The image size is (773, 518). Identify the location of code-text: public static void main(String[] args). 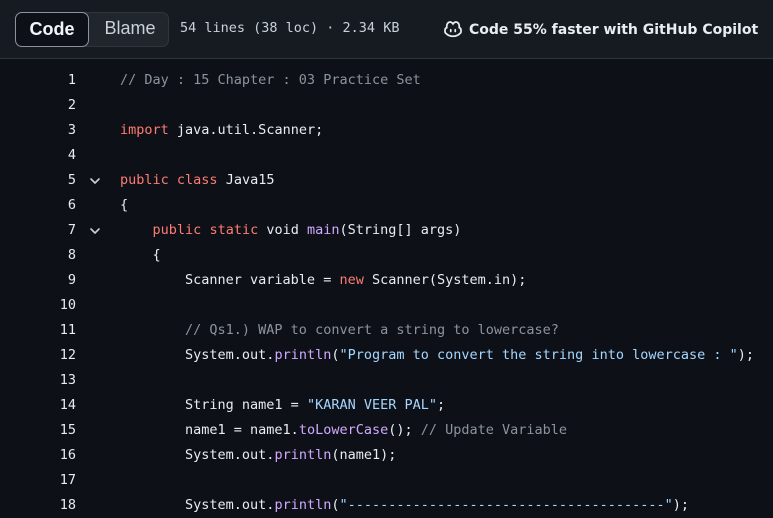
(291, 230).